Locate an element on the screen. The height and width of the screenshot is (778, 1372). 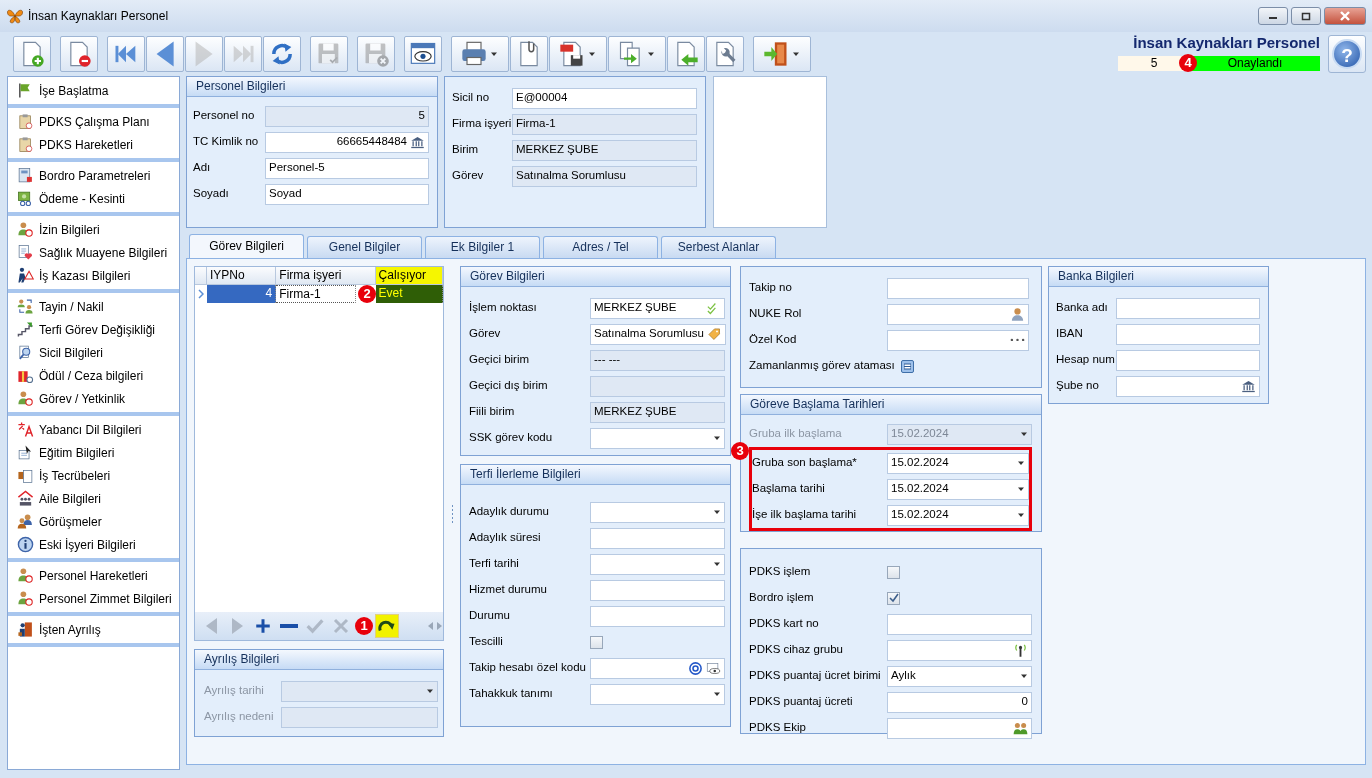
minimize-button is located at coordinates (1273, 16).